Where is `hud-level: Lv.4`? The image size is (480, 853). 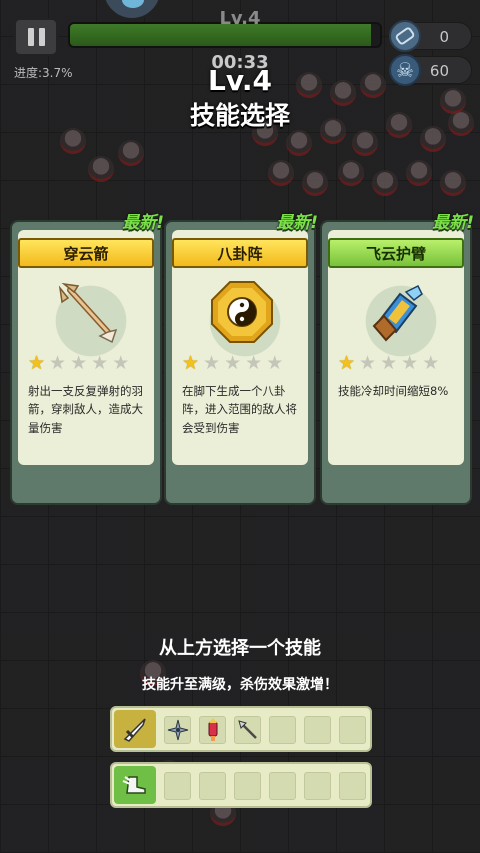 hud-level: Lv.4 is located at coordinates (240, 18).